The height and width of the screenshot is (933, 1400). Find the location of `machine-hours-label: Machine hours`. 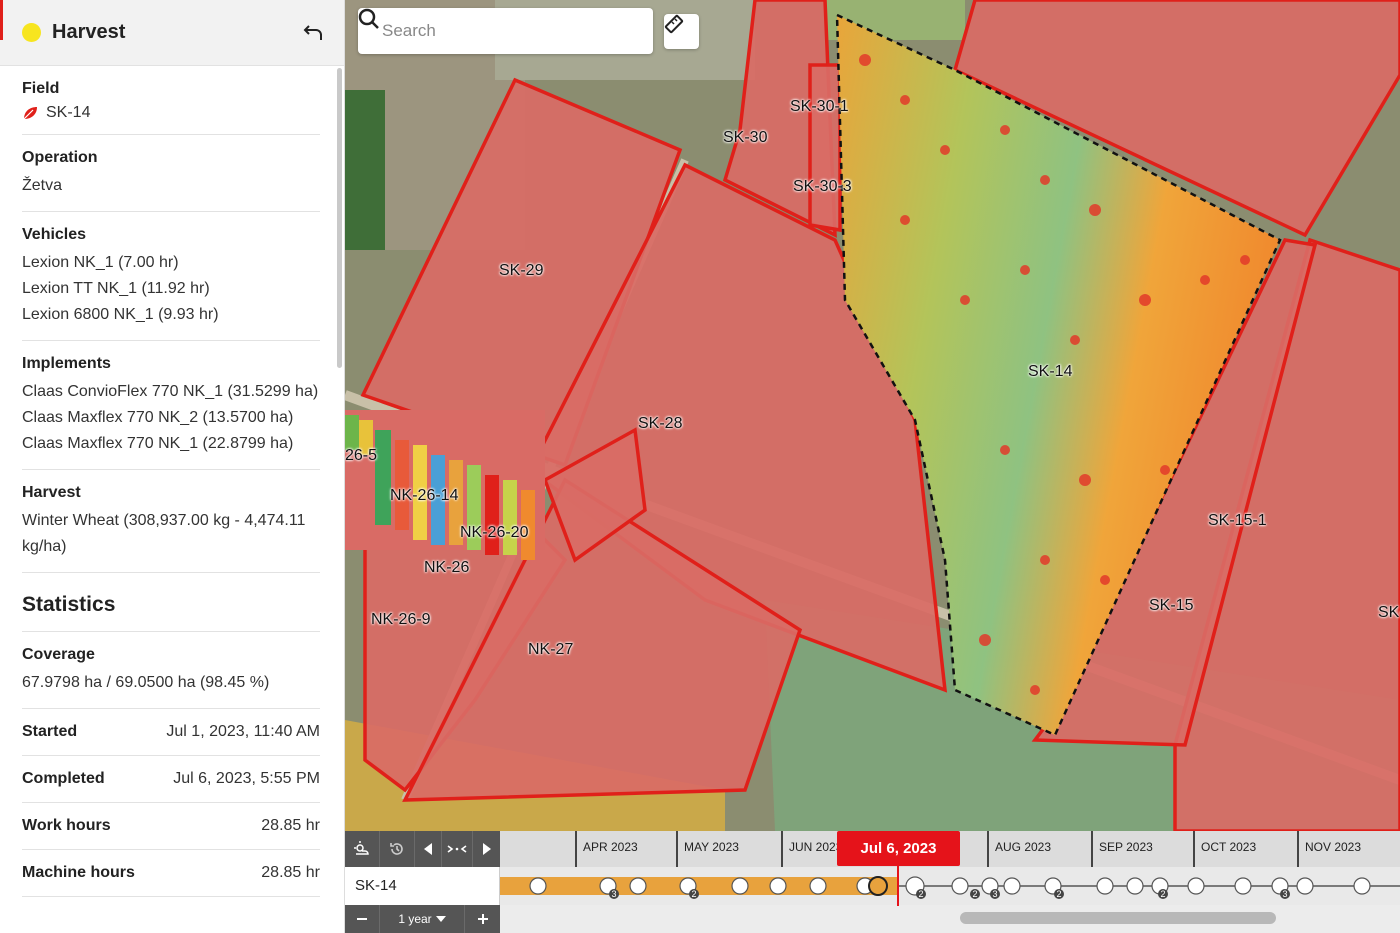

machine-hours-label: Machine hours is located at coordinates (78, 872).